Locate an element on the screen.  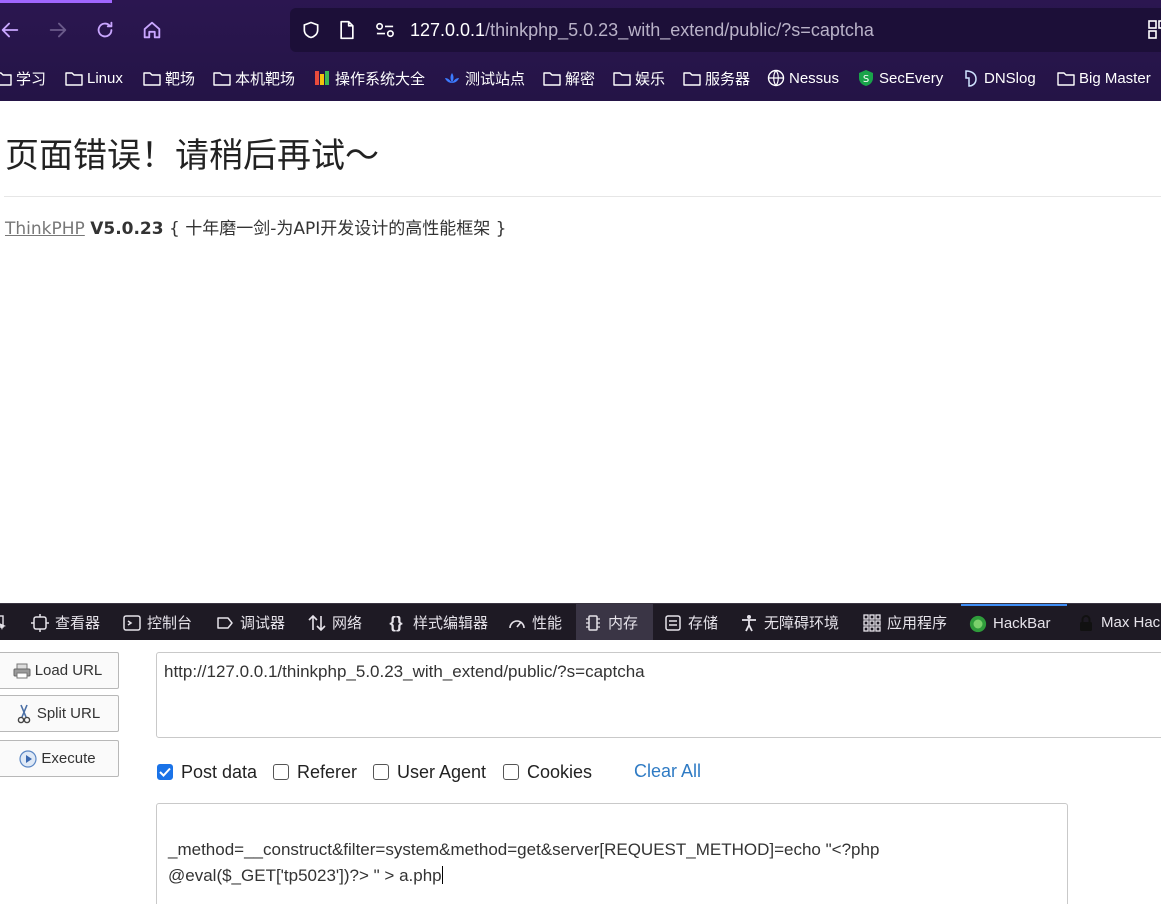
execute-button: Execute is located at coordinates (59, 758).